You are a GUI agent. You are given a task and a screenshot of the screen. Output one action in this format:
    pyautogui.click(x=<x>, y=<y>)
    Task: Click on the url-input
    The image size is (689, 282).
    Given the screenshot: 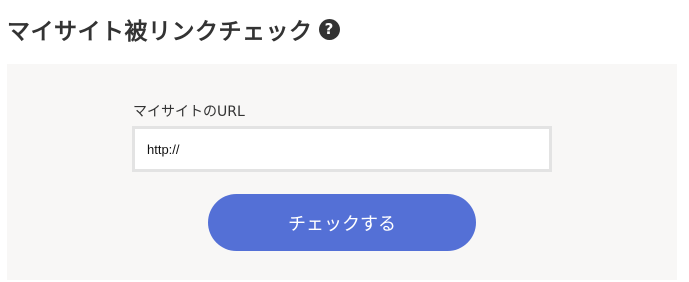 What is the action you would take?
    pyautogui.click(x=342, y=149)
    